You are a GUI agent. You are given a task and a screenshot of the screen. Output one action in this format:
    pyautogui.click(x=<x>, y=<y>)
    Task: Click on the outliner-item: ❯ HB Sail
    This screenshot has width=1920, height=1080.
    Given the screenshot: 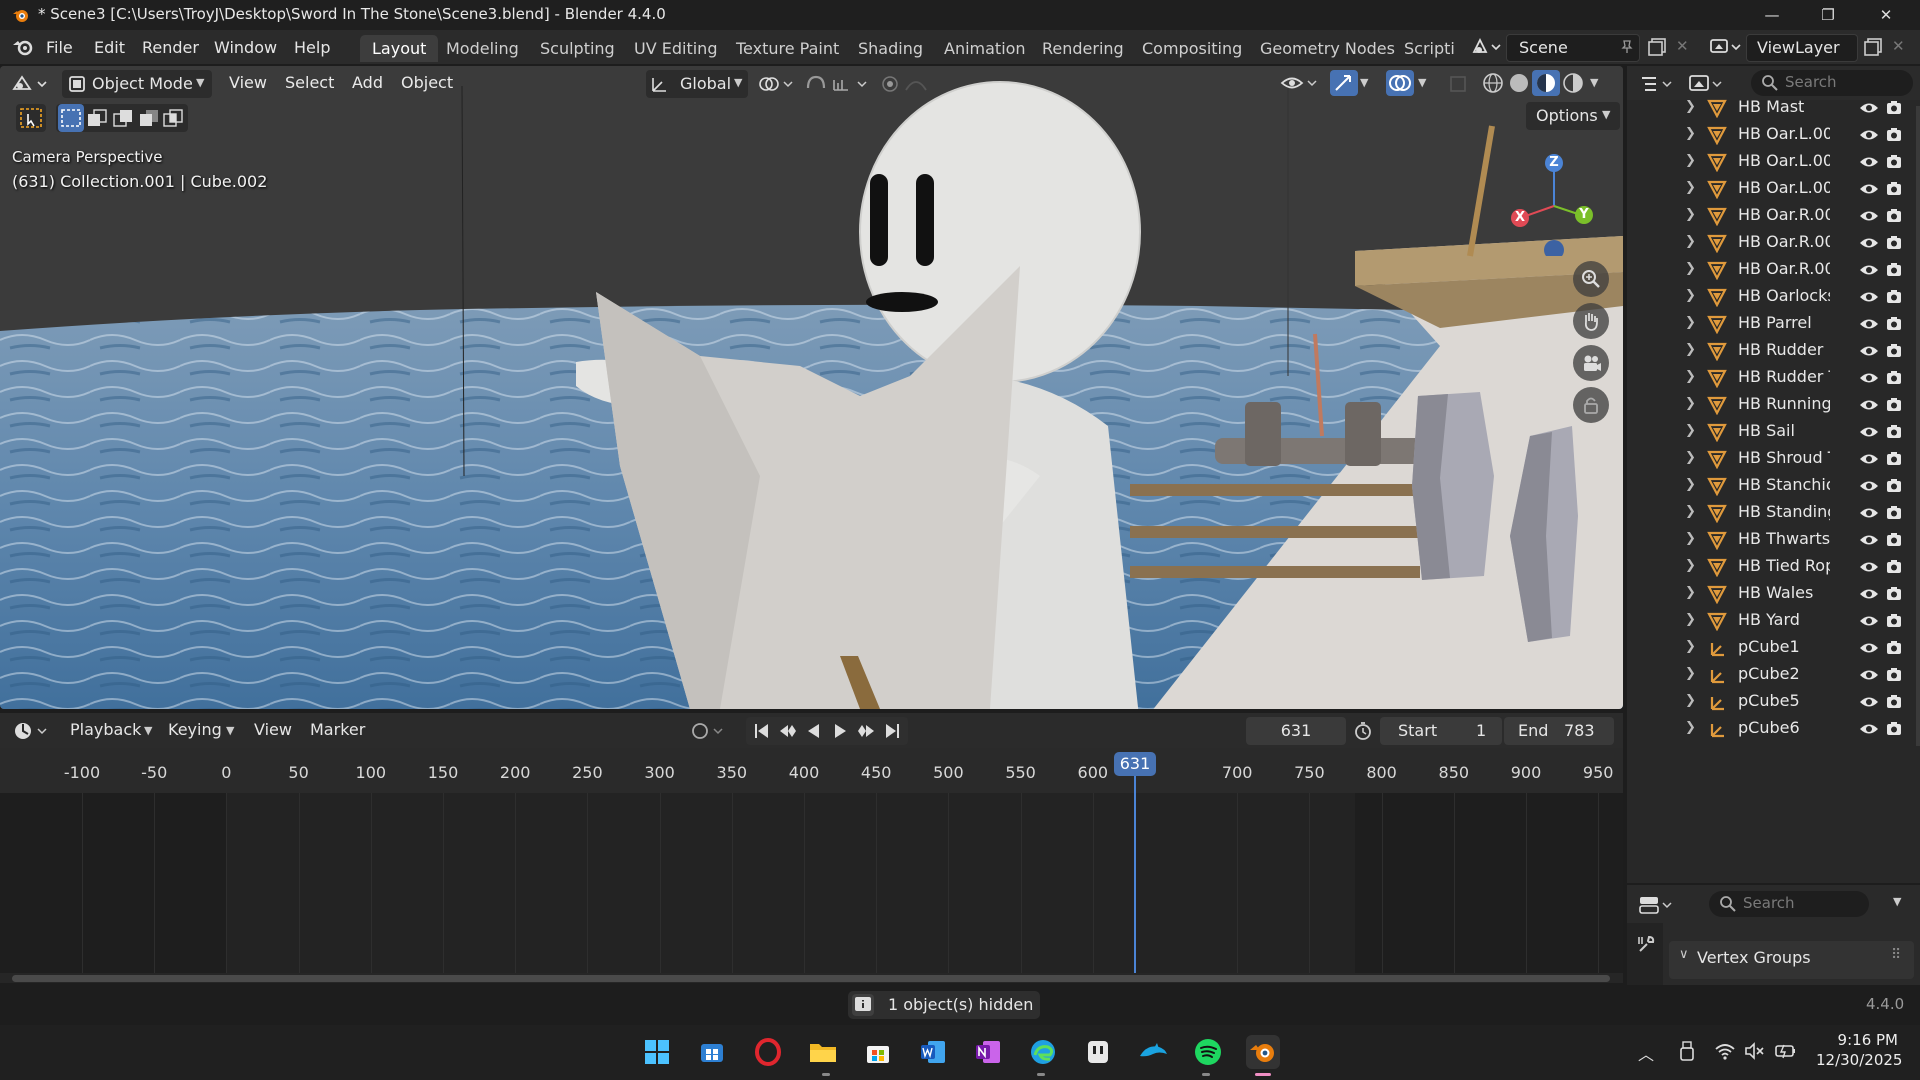 What is the action you would take?
    pyautogui.click(x=1773, y=431)
    